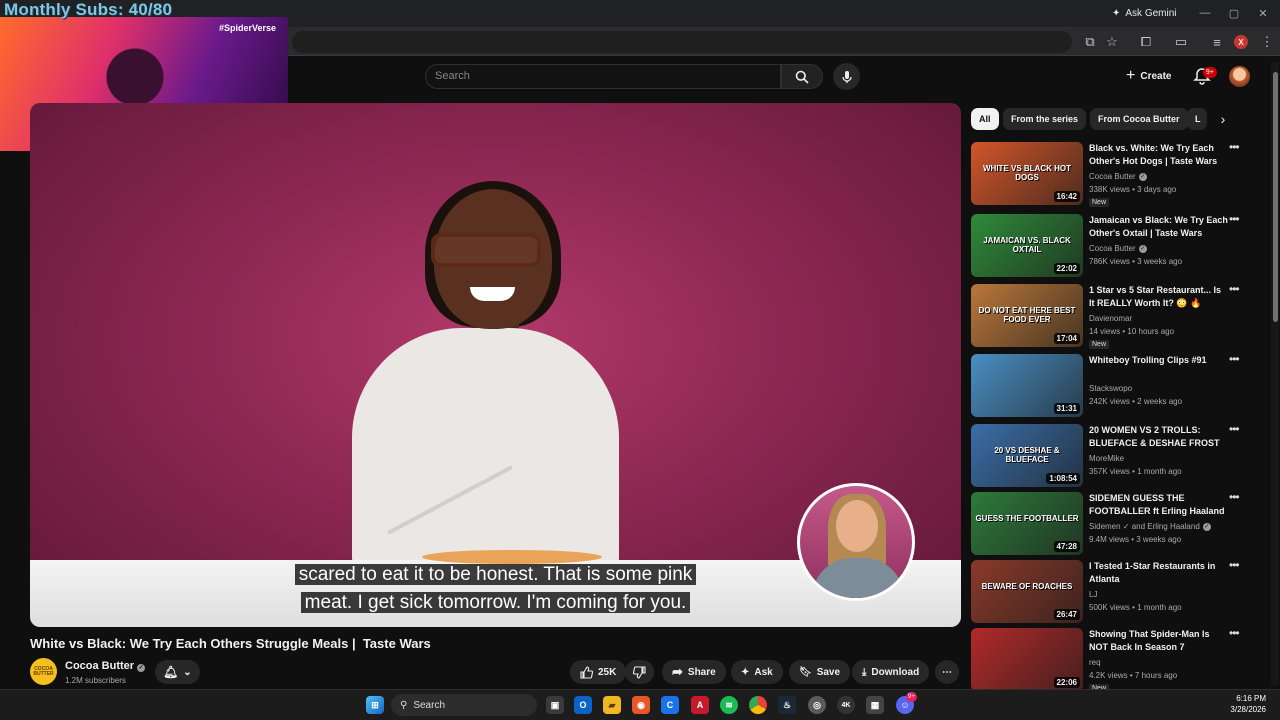  What do you see at coordinates (1027, 245) in the screenshot?
I see `video-thumbnail: JAMAICAN VS. BLACK OXTAIL 22:02` at bounding box center [1027, 245].